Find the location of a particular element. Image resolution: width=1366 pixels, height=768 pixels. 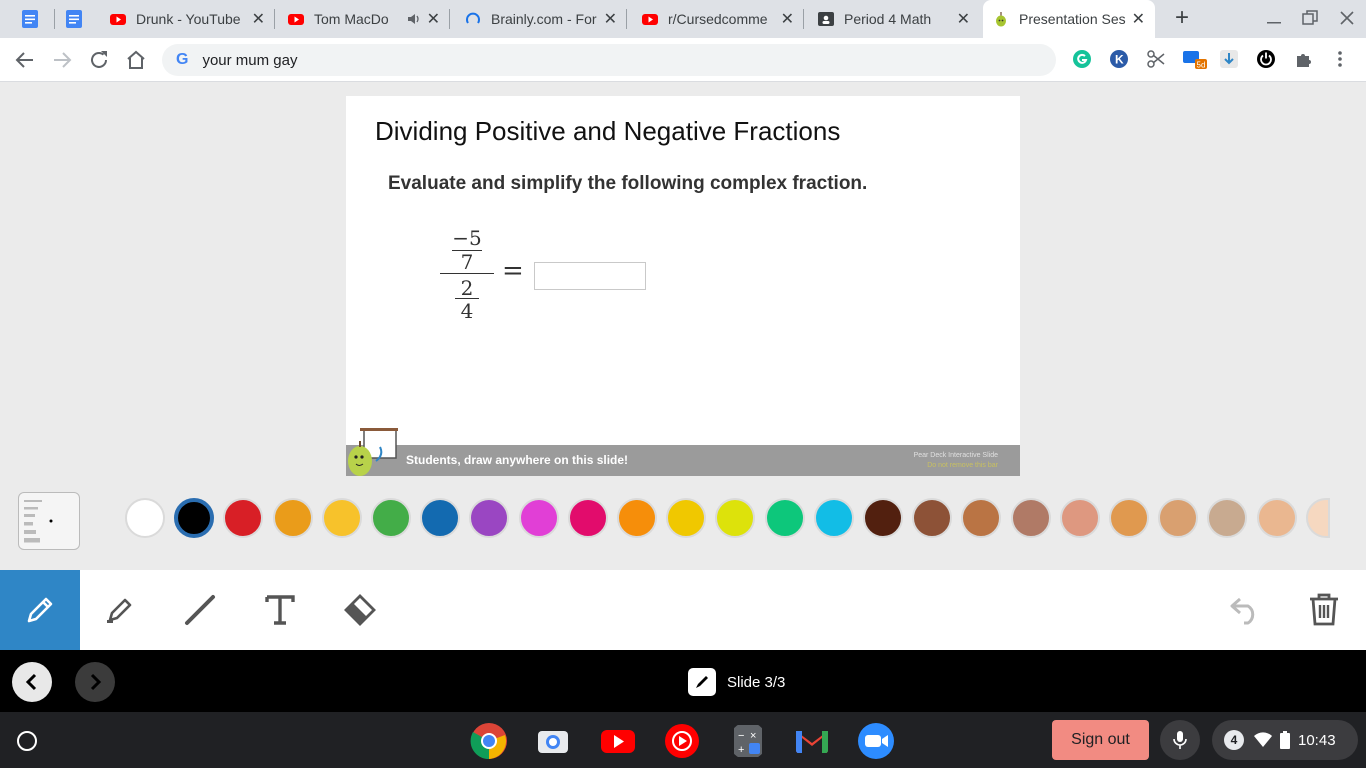

eraser-tool-button is located at coordinates (360, 610).